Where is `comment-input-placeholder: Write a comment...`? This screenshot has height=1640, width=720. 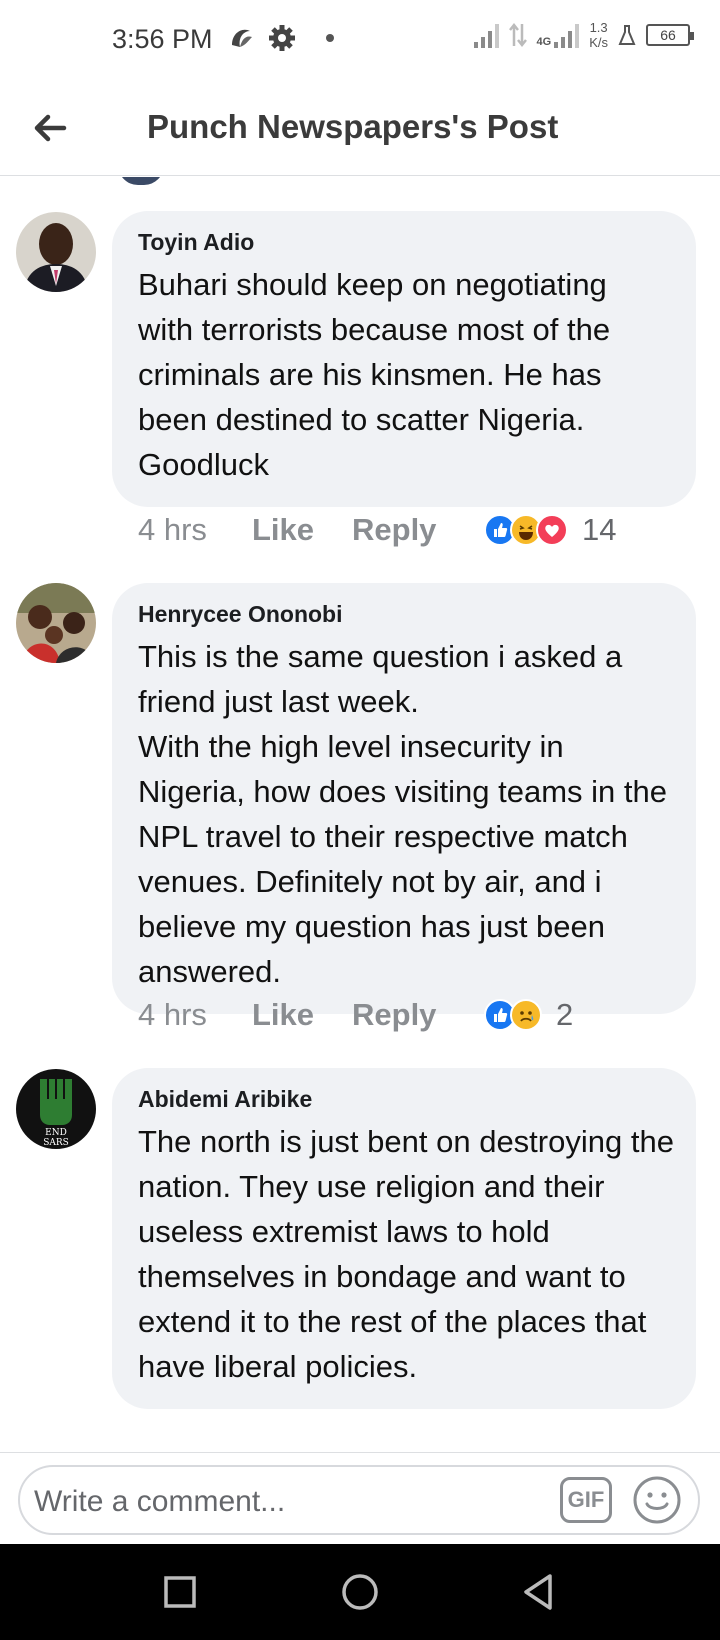 comment-input-placeholder: Write a comment... is located at coordinates (160, 1501).